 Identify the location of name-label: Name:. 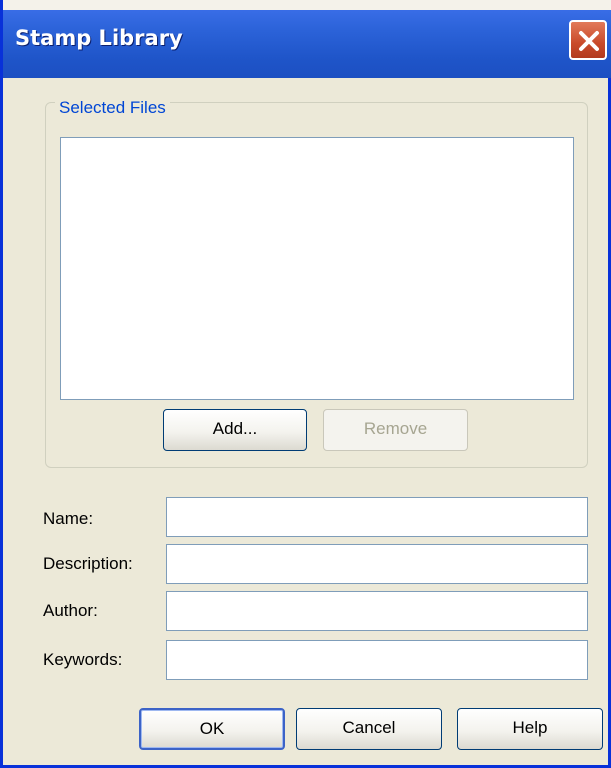
(68, 518).